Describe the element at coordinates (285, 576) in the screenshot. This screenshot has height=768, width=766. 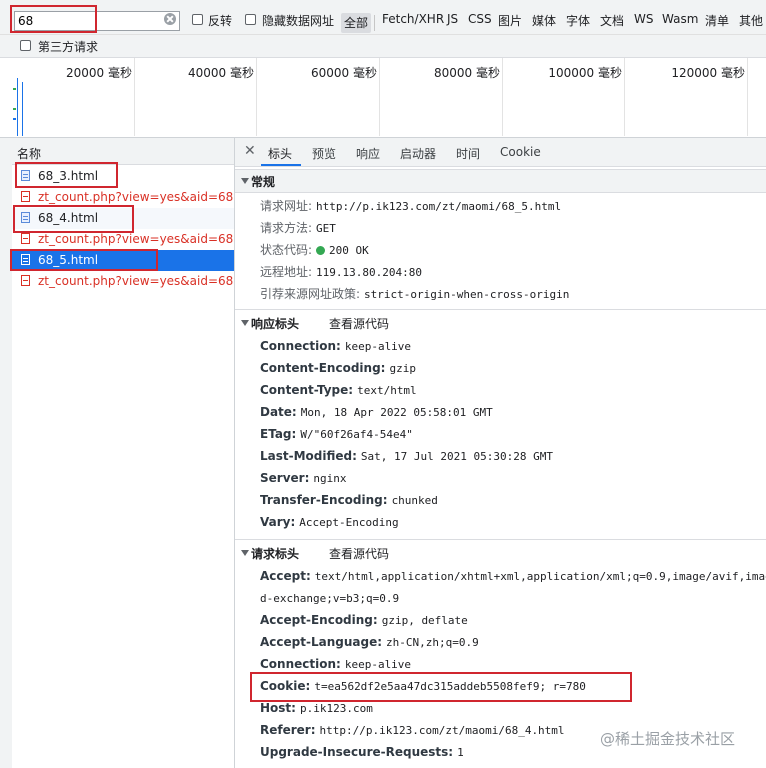
I see `header-key: Accept:` at that location.